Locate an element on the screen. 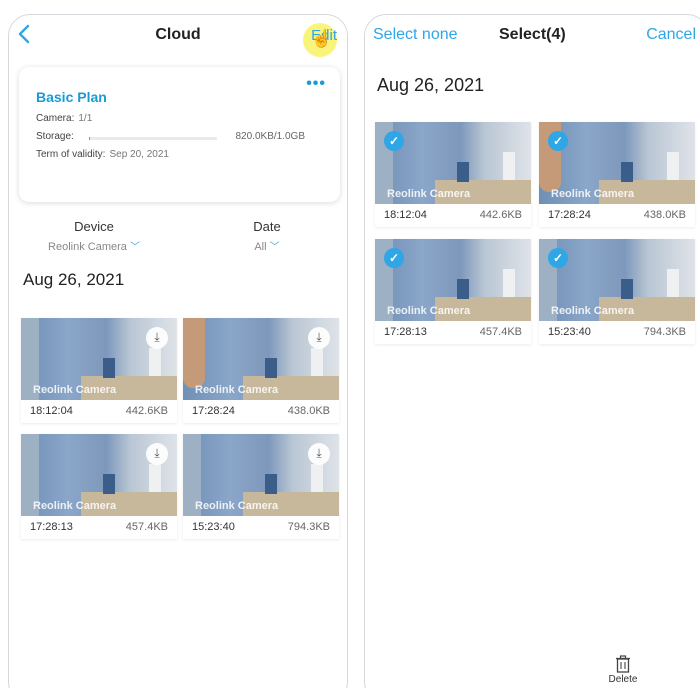 The image size is (700, 688). delete-label: Delete is located at coordinates (623, 679).